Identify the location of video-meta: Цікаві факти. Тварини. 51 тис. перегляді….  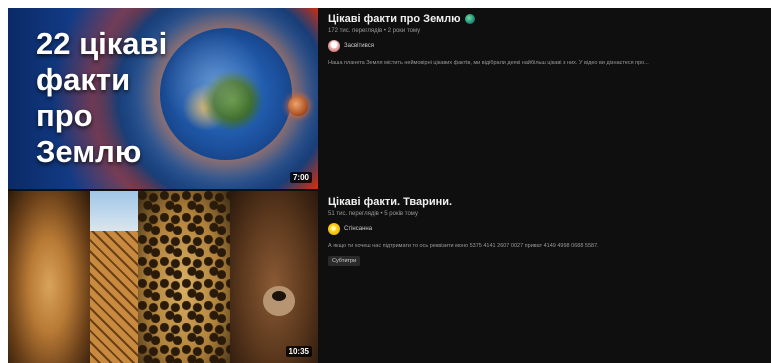
(546, 229).